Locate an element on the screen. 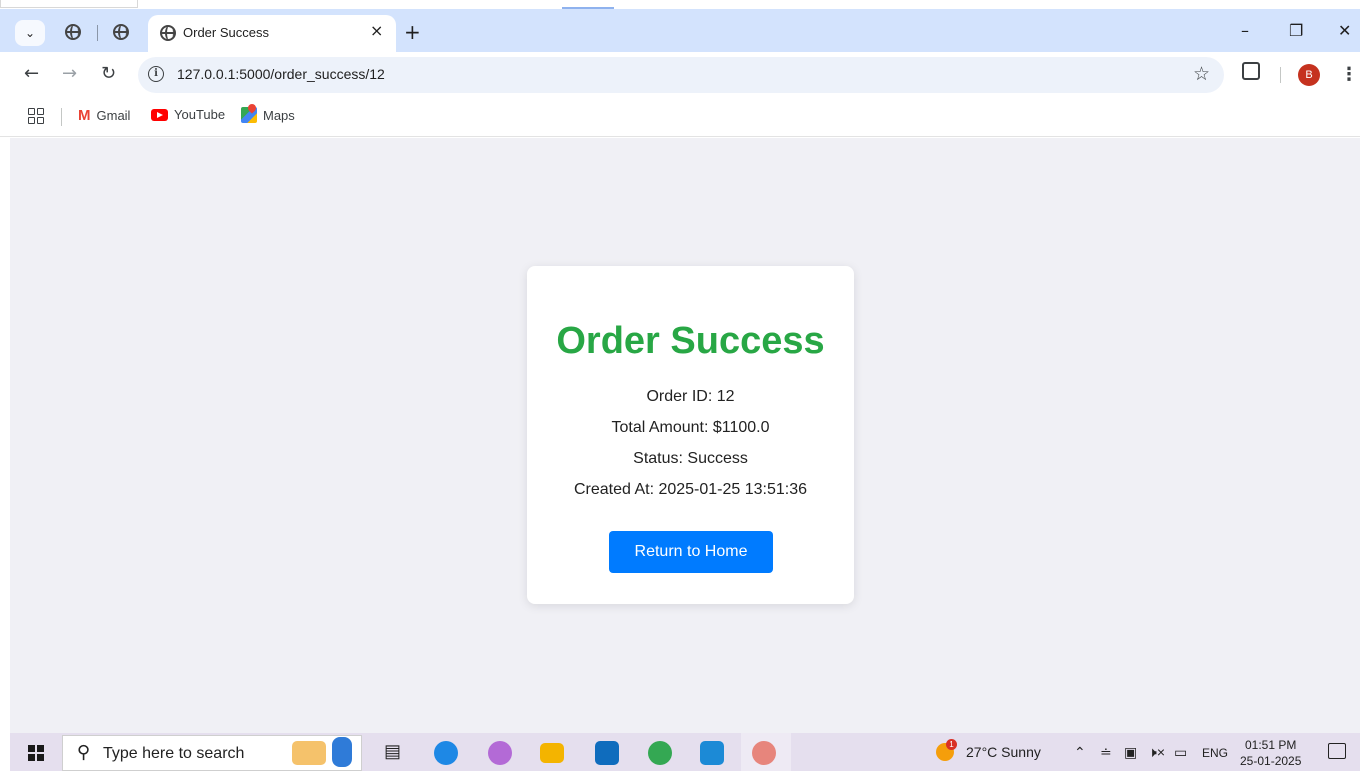 This screenshot has width=1360, height=771. bookmark-star-icon: ☆ is located at coordinates (1201, 74).